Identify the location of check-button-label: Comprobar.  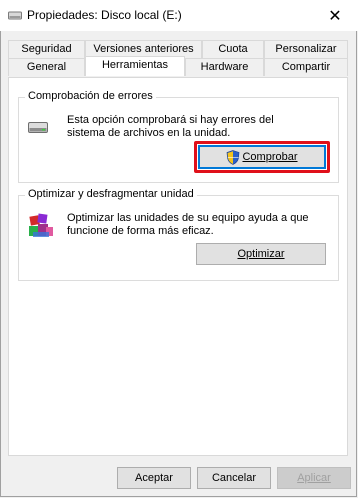
(270, 157).